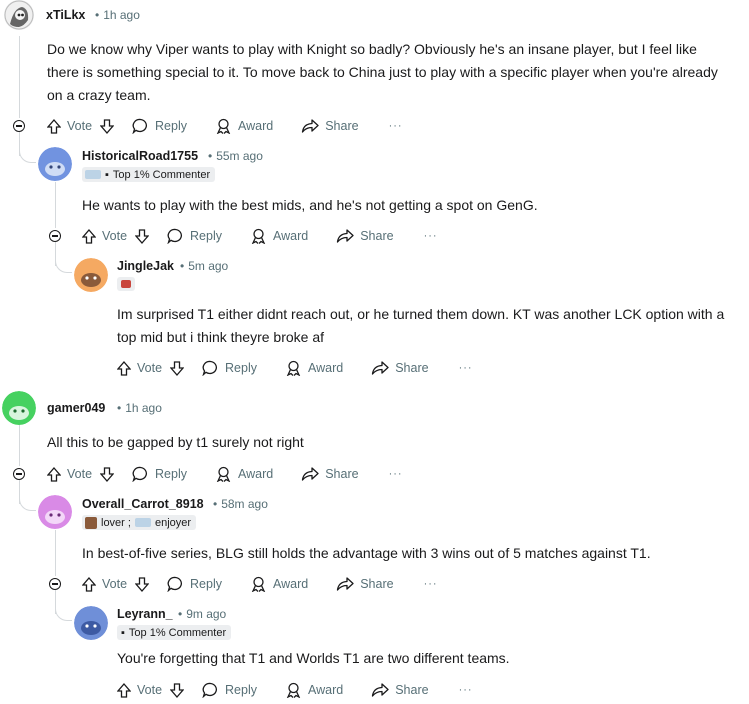  I want to click on username: xTiLkx, so click(65, 15).